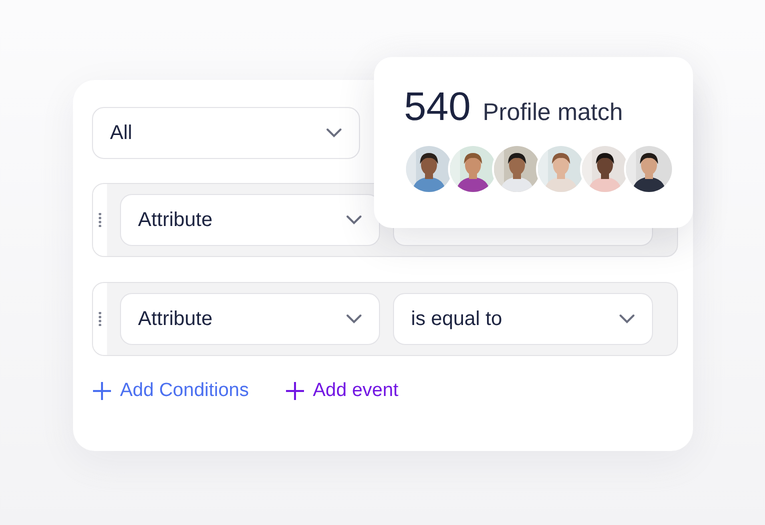 The image size is (765, 525). Describe the element at coordinates (170, 391) in the screenshot. I see `add-link: Add Conditions` at that location.